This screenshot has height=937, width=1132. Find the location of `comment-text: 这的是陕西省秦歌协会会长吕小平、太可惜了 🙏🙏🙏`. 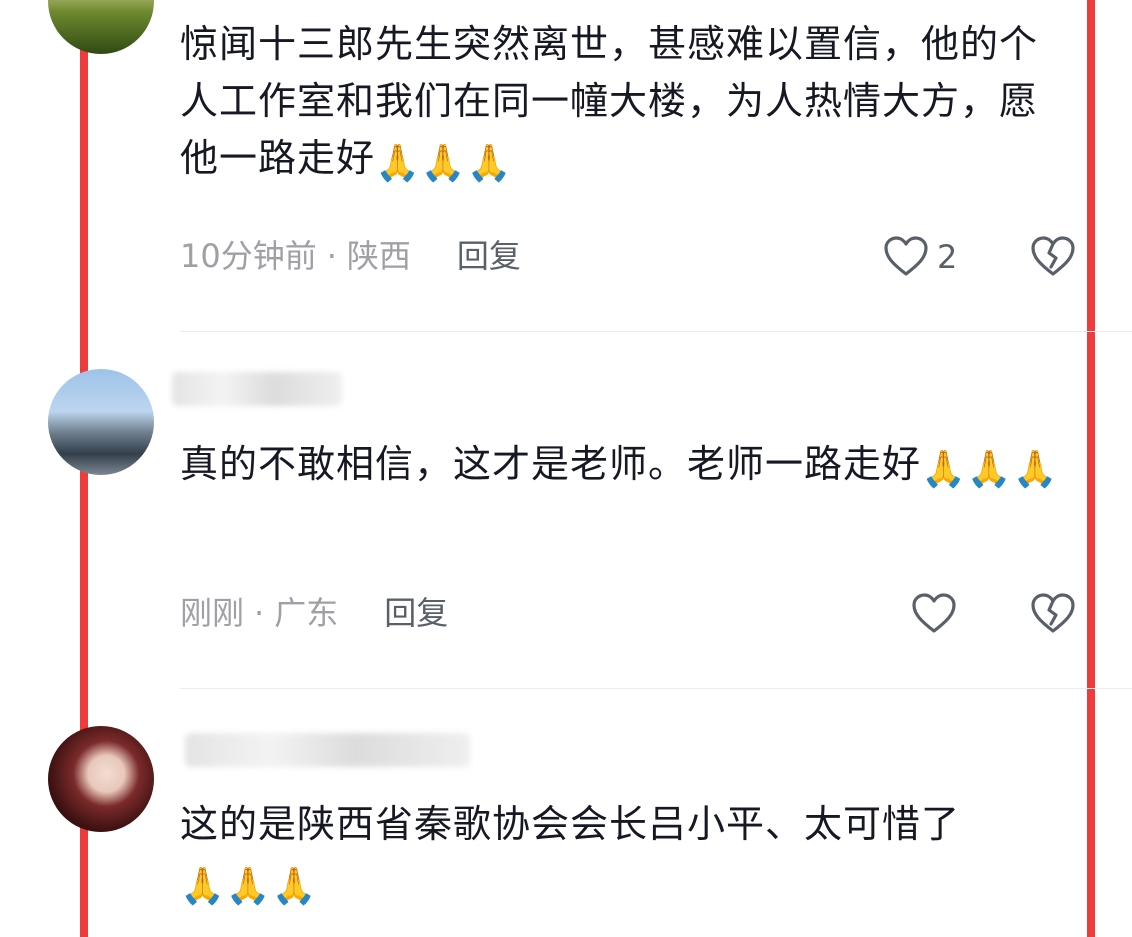

comment-text: 这的是陕西省秦歌协会会长吕小平、太可惜了 🙏🙏🙏 is located at coordinates (570, 854).